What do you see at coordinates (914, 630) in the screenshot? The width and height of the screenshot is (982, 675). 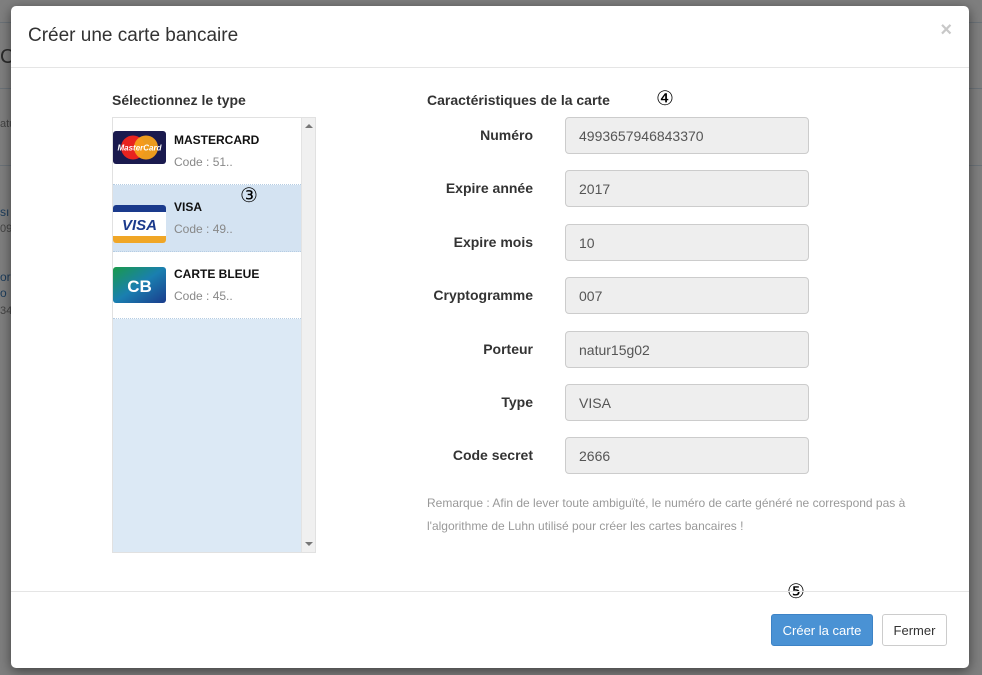 I see `close-button: Fermer` at bounding box center [914, 630].